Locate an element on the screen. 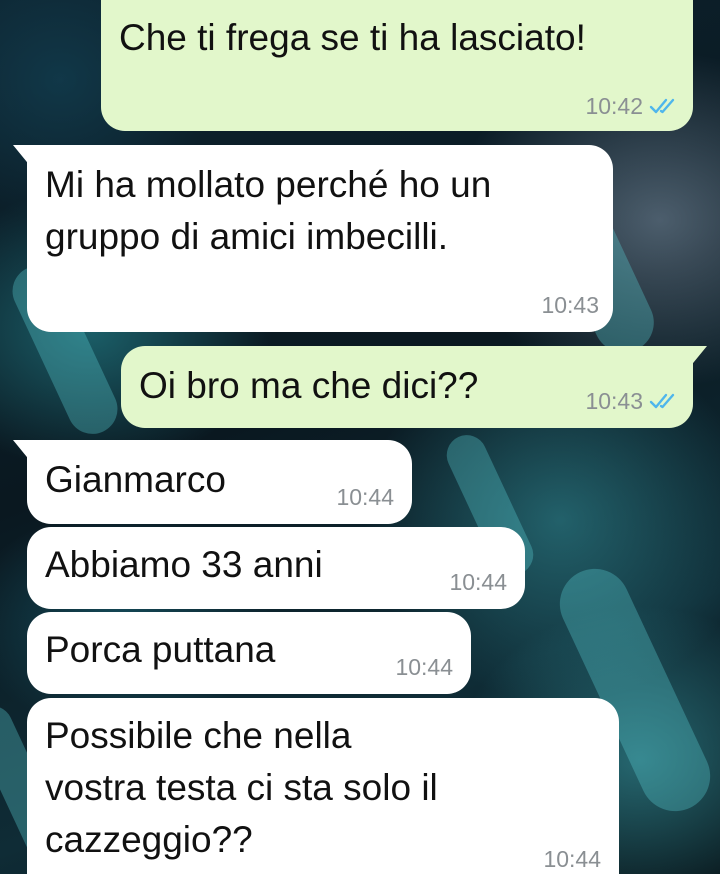 The width and height of the screenshot is (720, 874). message-bubble-outgoing: Oi bro ma che dici?? 10:43 is located at coordinates (414, 387).